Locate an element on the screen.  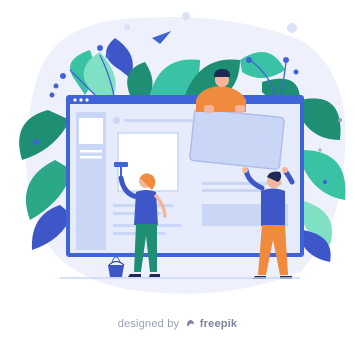
attribution: designed by freepik is located at coordinates (177, 324).